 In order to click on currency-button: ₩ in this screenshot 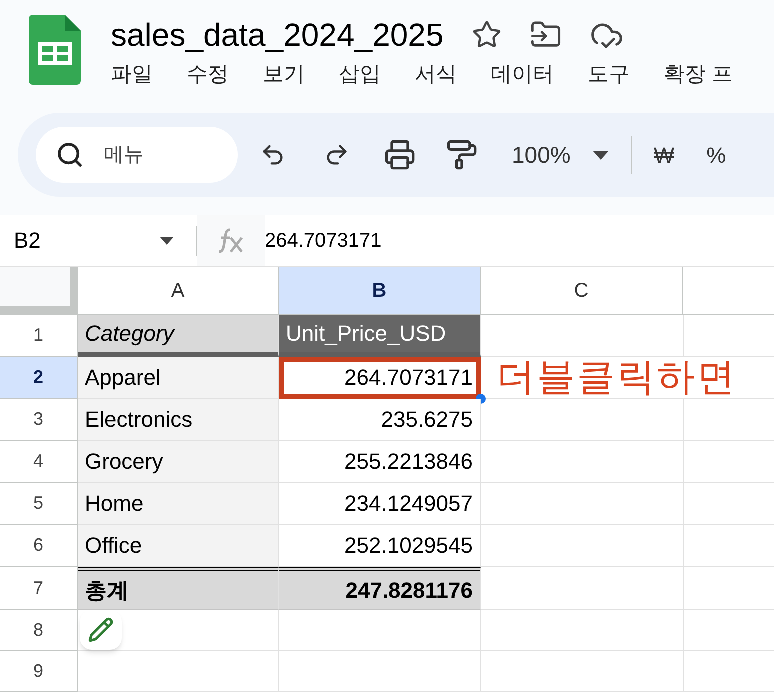, I will do `click(664, 155)`.